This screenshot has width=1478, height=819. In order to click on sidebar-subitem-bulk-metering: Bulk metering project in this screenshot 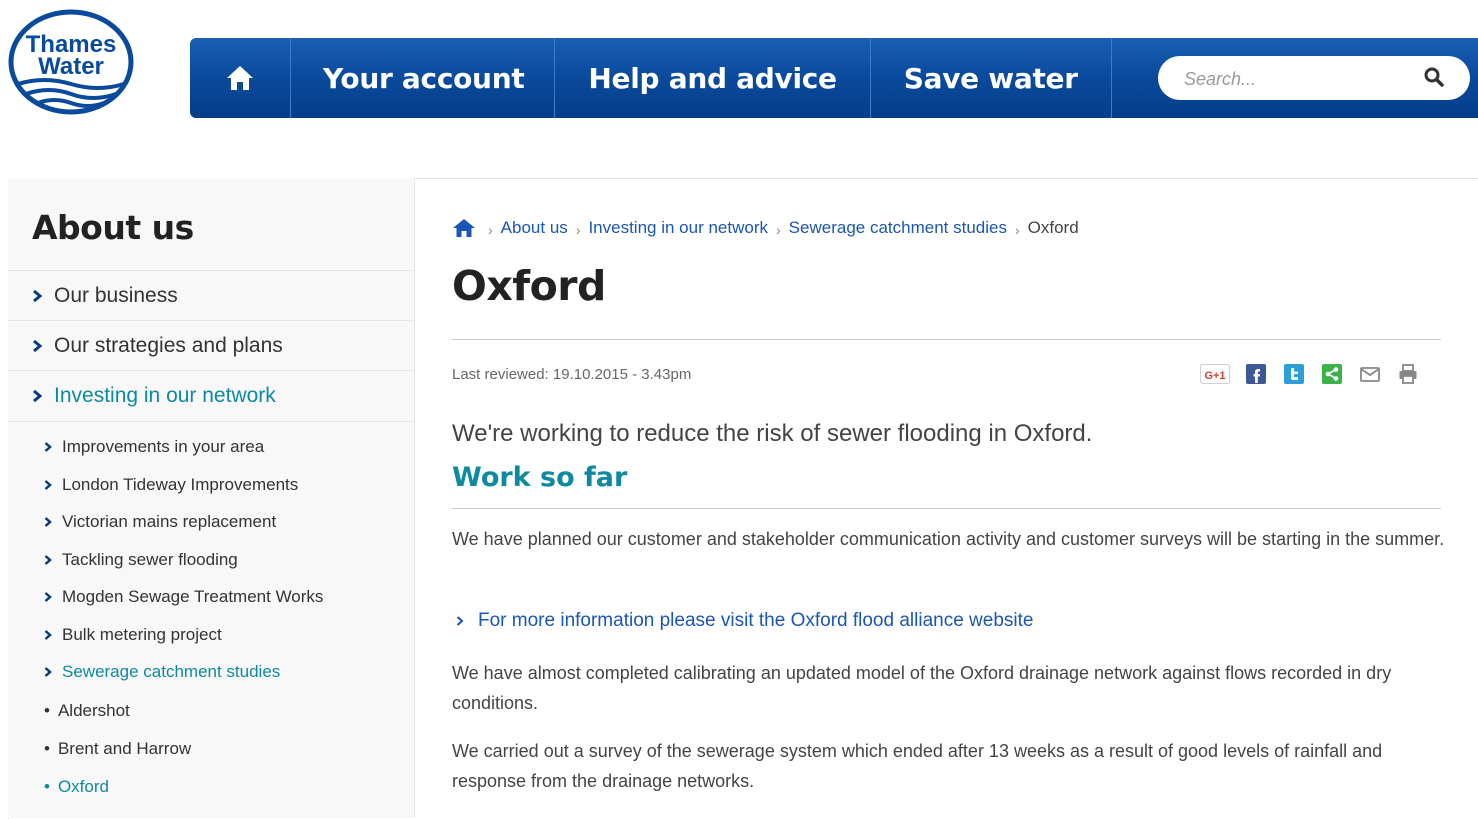, I will do `click(115, 634)`.